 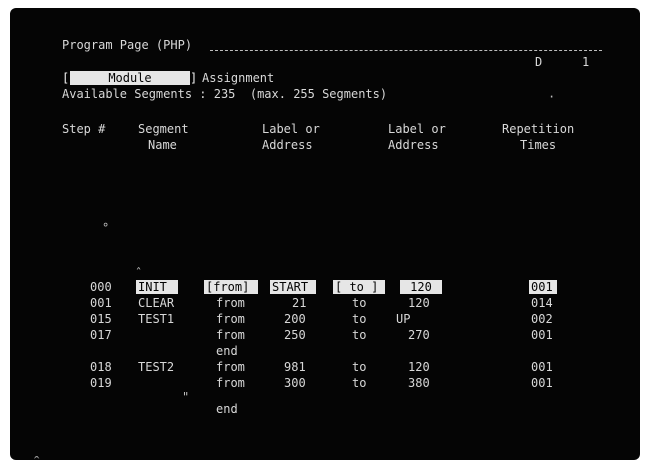 What do you see at coordinates (84, 129) in the screenshot?
I see `column-step: Step #` at bounding box center [84, 129].